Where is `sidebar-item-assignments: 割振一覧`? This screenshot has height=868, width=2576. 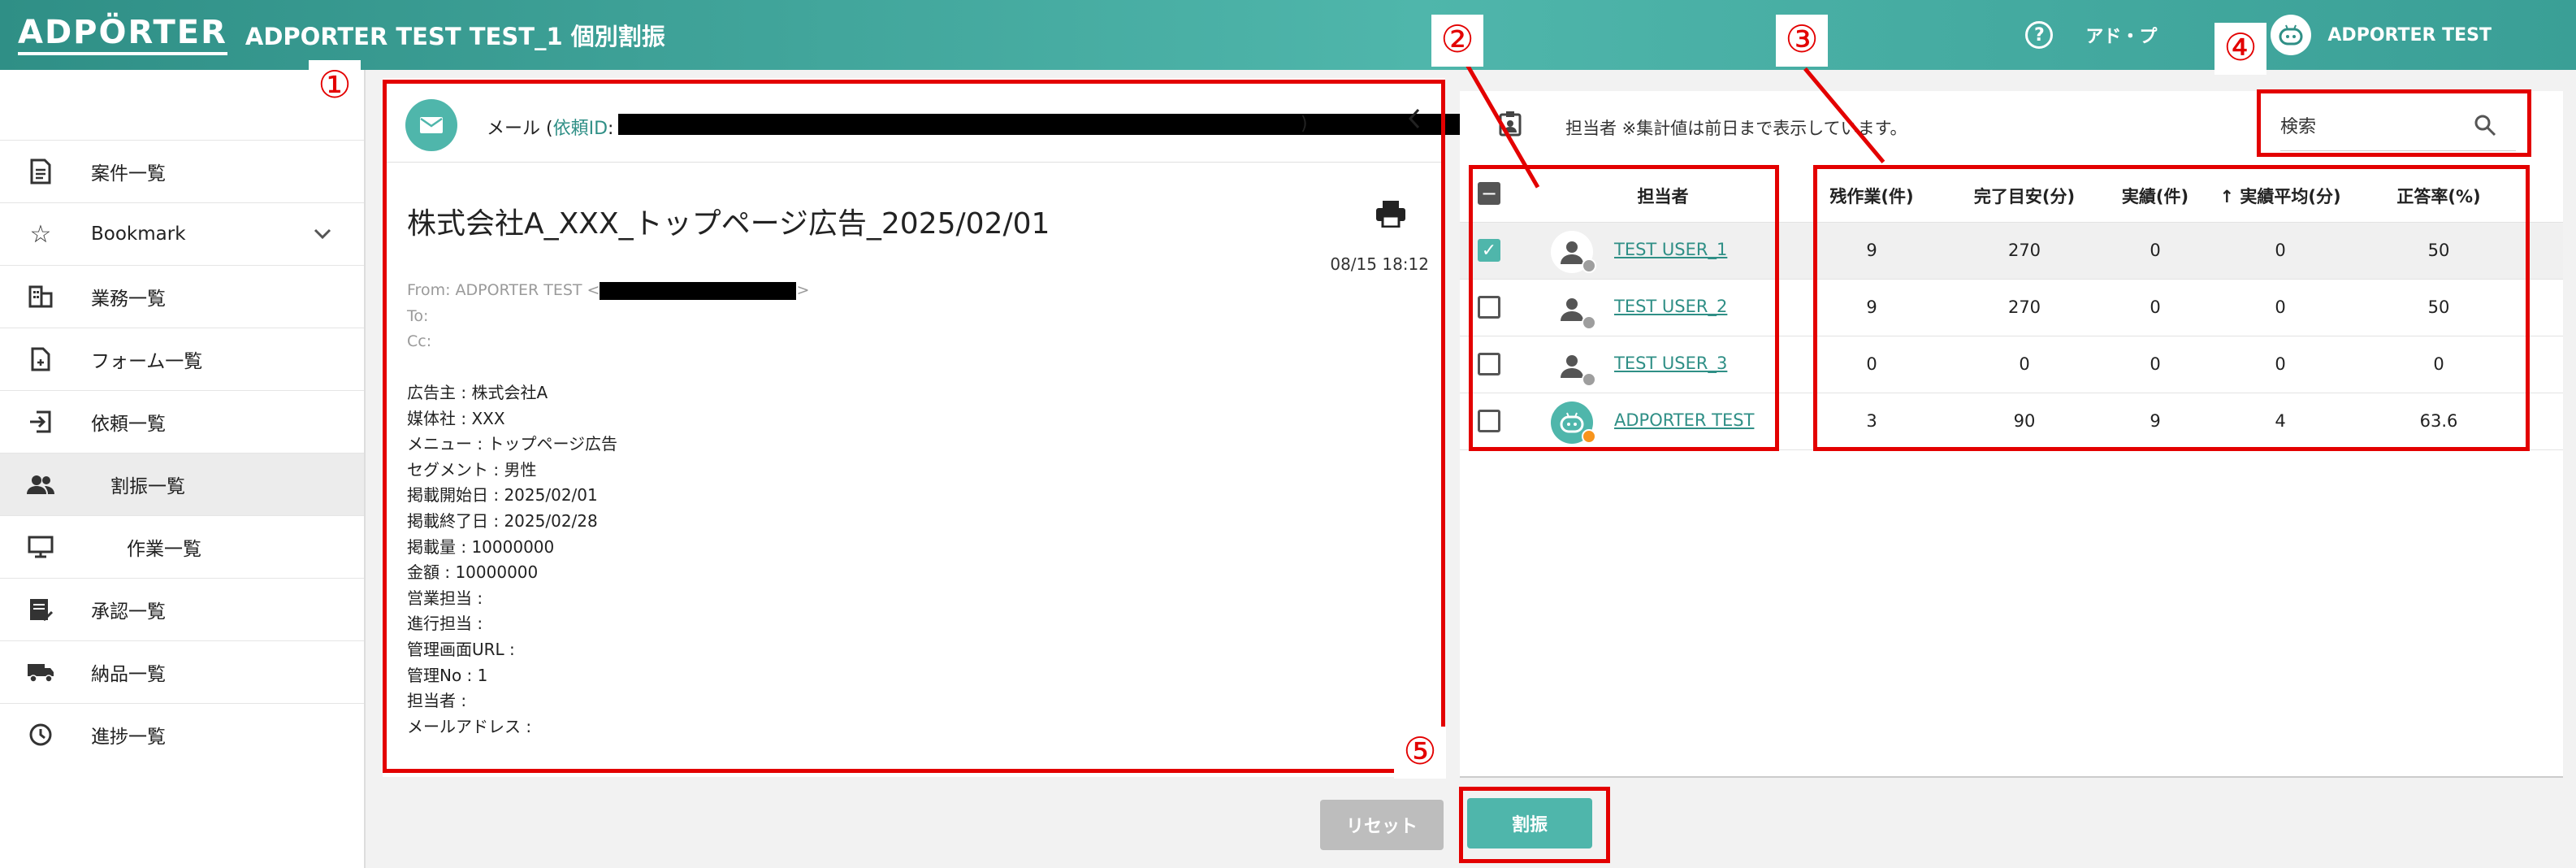
sidebar-item-assignments: 割振一覧 is located at coordinates (182, 484).